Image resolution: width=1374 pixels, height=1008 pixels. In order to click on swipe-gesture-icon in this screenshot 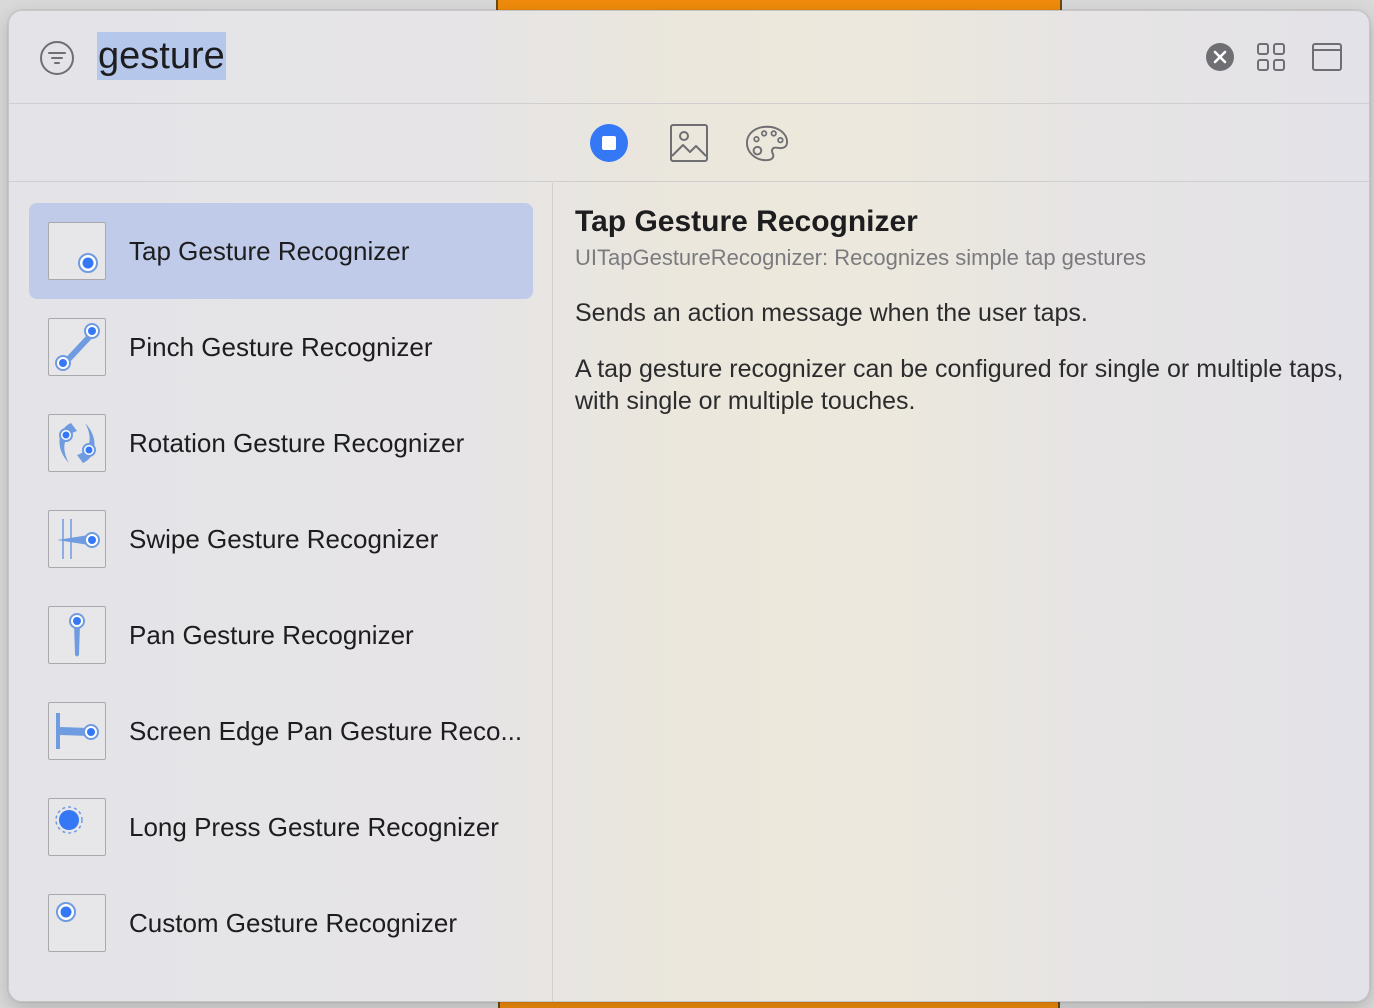, I will do `click(77, 539)`.